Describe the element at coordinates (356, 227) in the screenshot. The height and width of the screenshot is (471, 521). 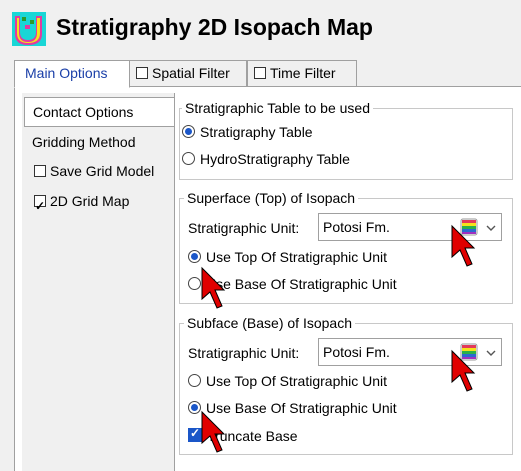
I see `top-unit-value: Potosi Fm.` at that location.